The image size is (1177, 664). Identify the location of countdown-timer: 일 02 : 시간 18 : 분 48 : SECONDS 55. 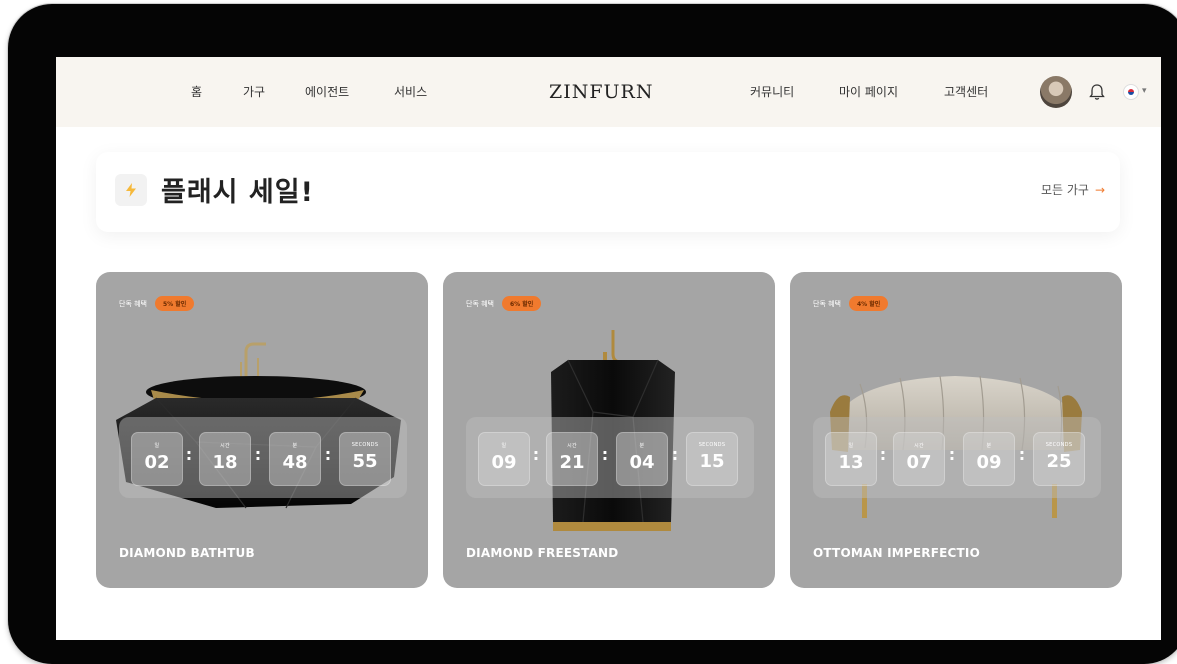
(263, 457).